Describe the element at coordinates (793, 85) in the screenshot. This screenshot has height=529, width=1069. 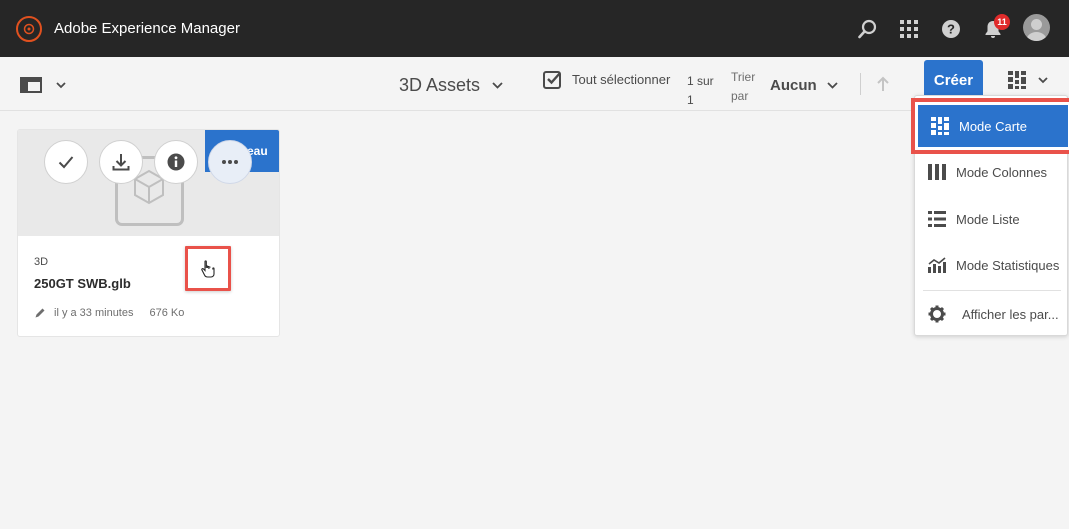
I see `sort-value: Aucun` at that location.